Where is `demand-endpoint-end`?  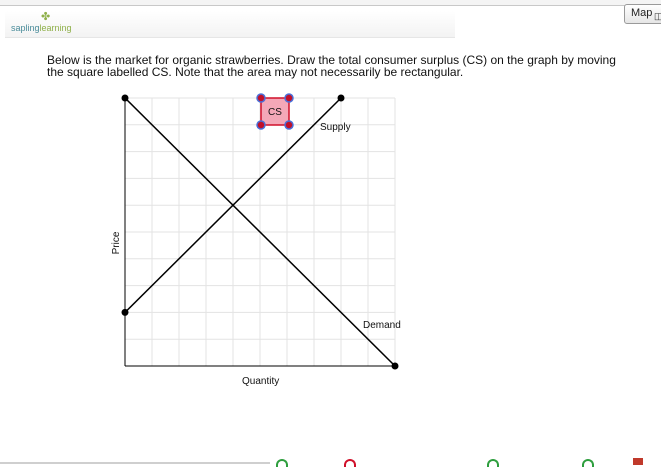
demand-endpoint-end is located at coordinates (395, 366).